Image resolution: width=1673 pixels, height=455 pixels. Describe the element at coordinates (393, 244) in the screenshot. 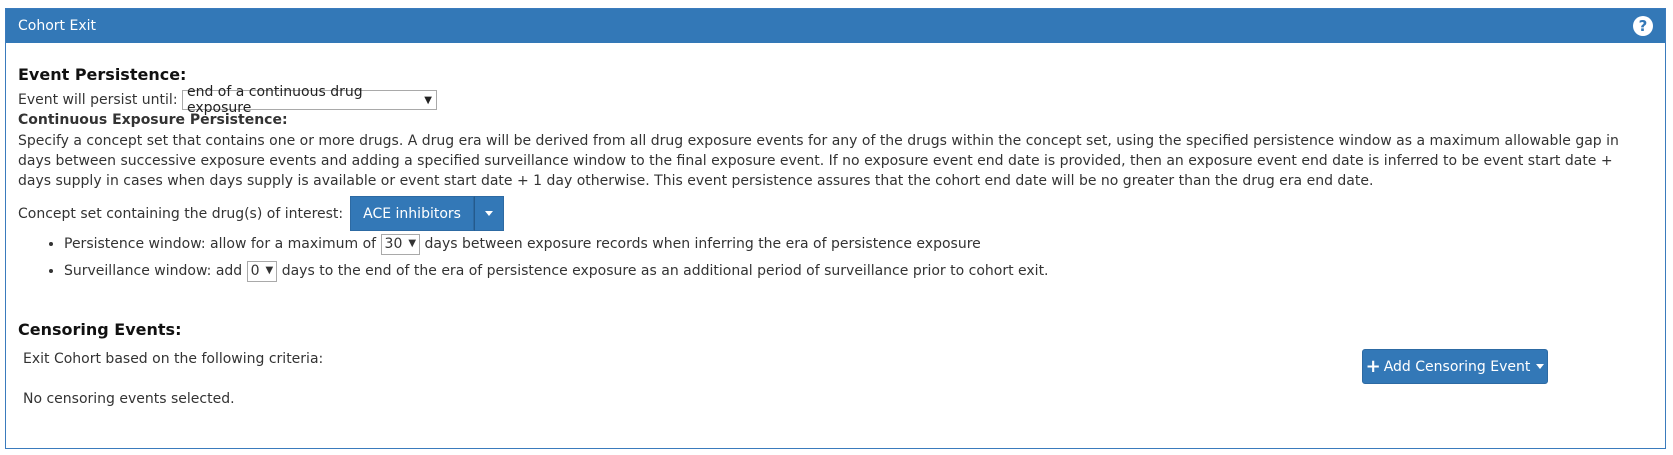

I see `persistence-window-value: 30` at that location.